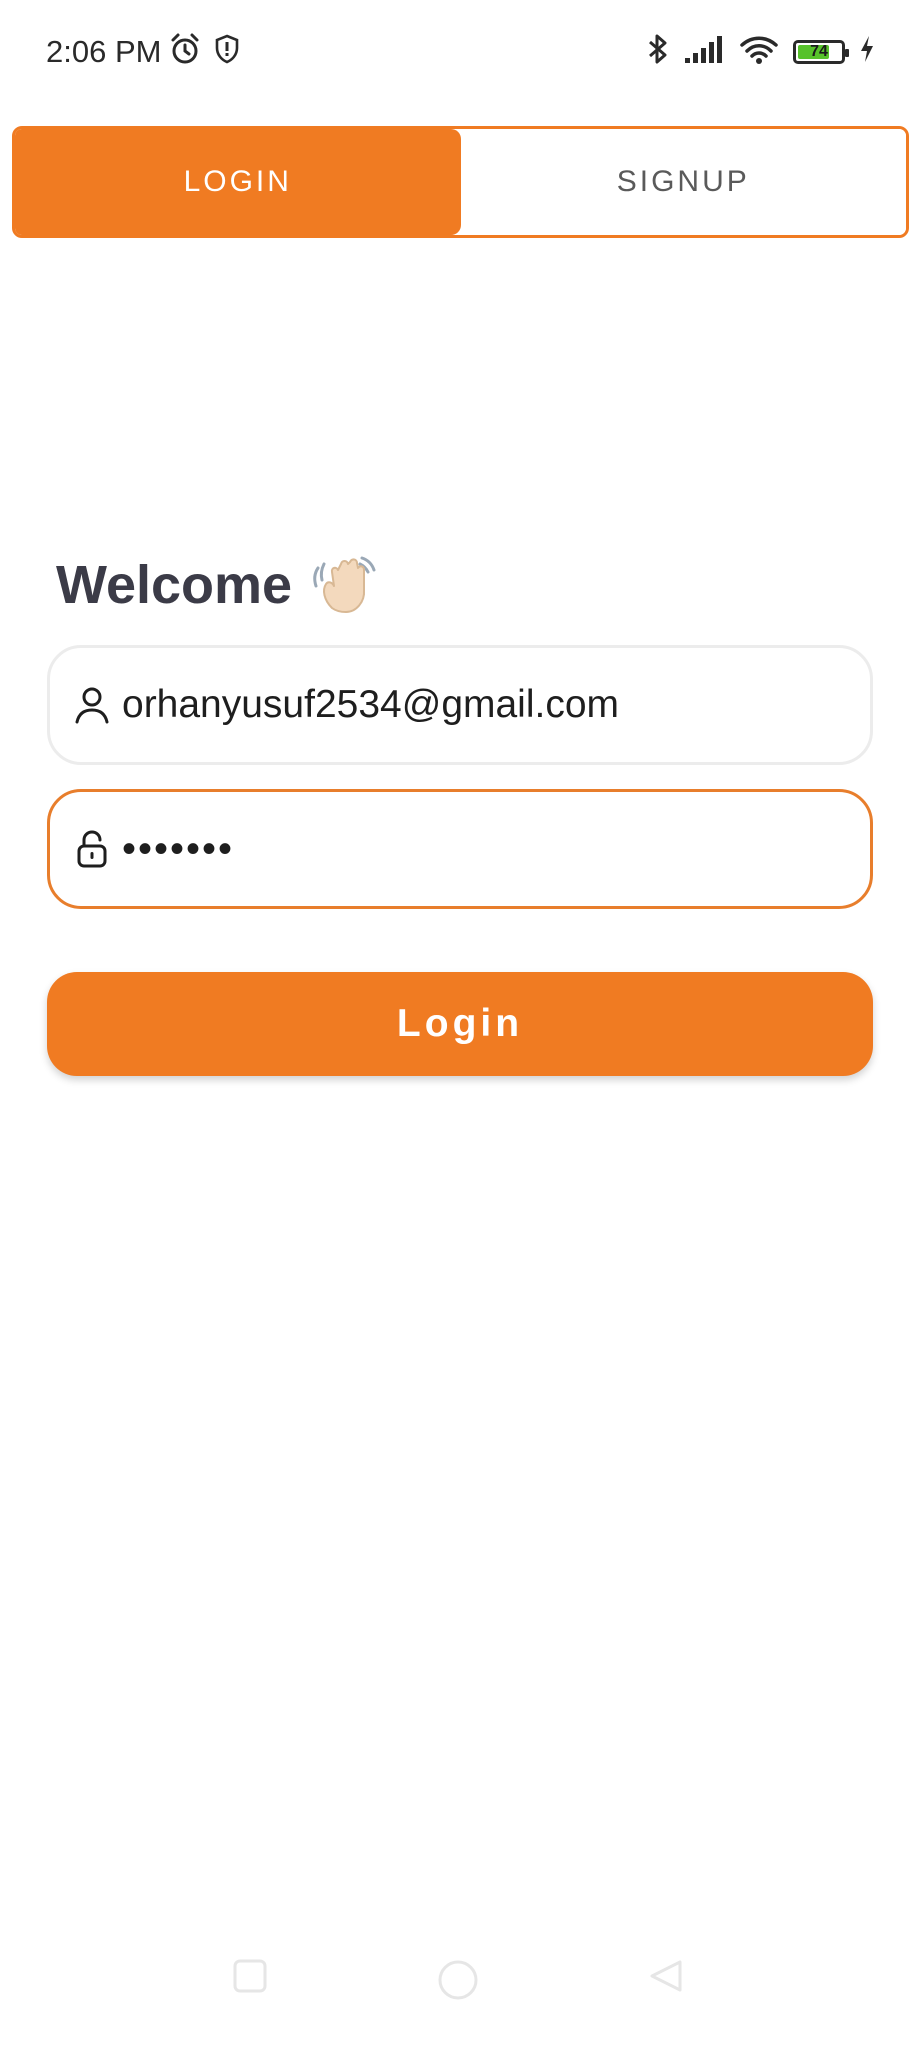 The image size is (921, 2048). I want to click on email-field, so click(460, 705).